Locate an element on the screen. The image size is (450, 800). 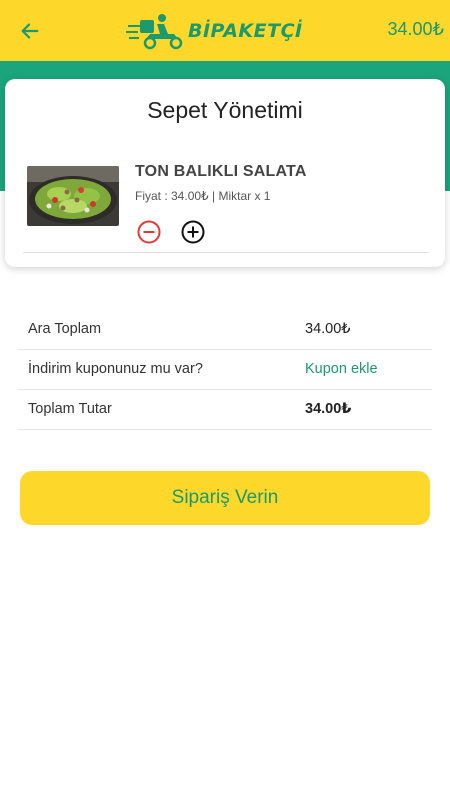
coupon-label: İndirim kuponunuz mu var? is located at coordinates (115, 369).